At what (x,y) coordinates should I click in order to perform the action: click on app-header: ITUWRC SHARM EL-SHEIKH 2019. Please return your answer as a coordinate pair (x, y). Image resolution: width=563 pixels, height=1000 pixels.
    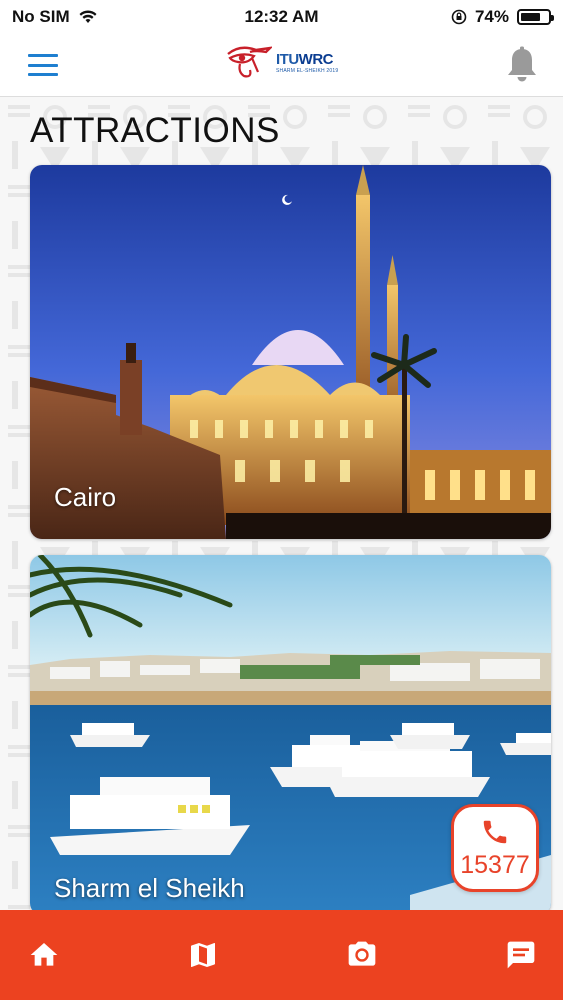
    Looking at the image, I should click on (281, 65).